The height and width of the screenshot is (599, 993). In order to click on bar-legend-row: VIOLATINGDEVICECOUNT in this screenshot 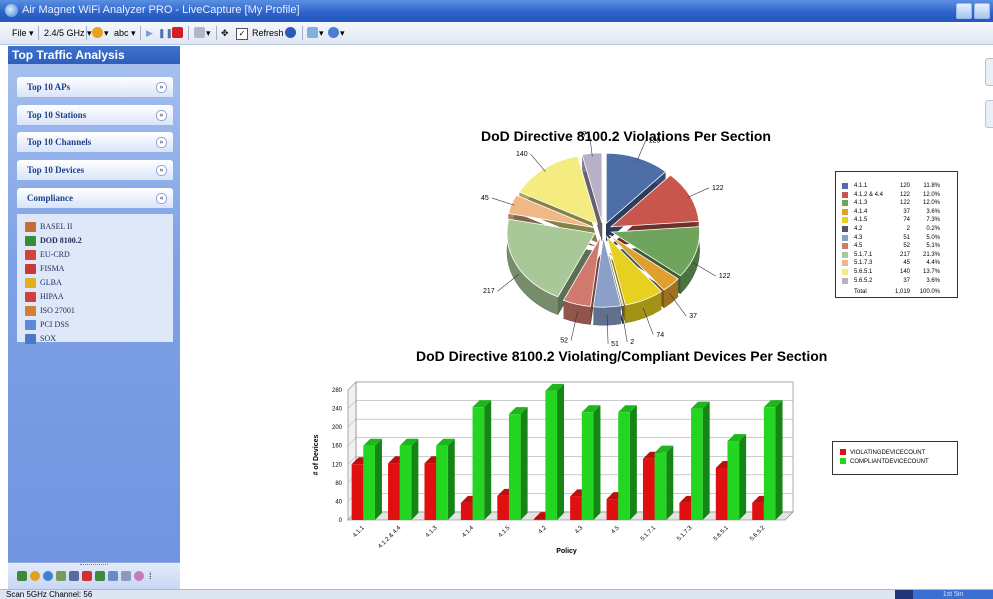, I will do `click(882, 453)`.